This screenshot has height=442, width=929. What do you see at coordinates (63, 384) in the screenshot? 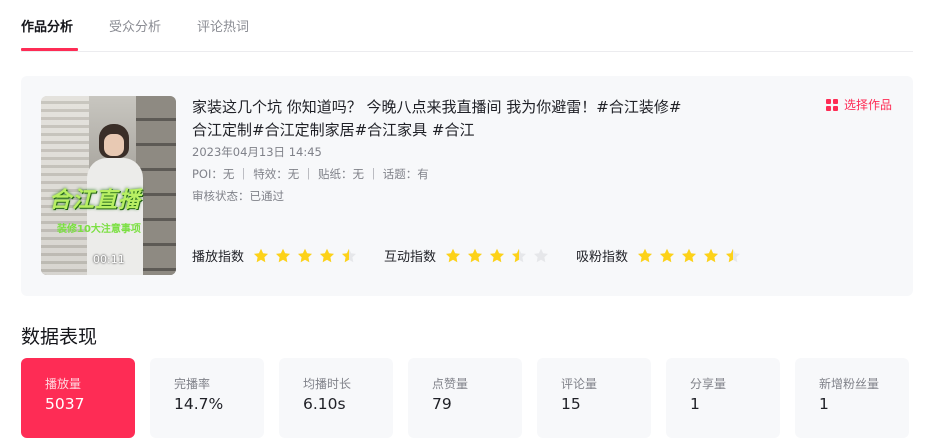
I see `metric-label: 播放量` at bounding box center [63, 384].